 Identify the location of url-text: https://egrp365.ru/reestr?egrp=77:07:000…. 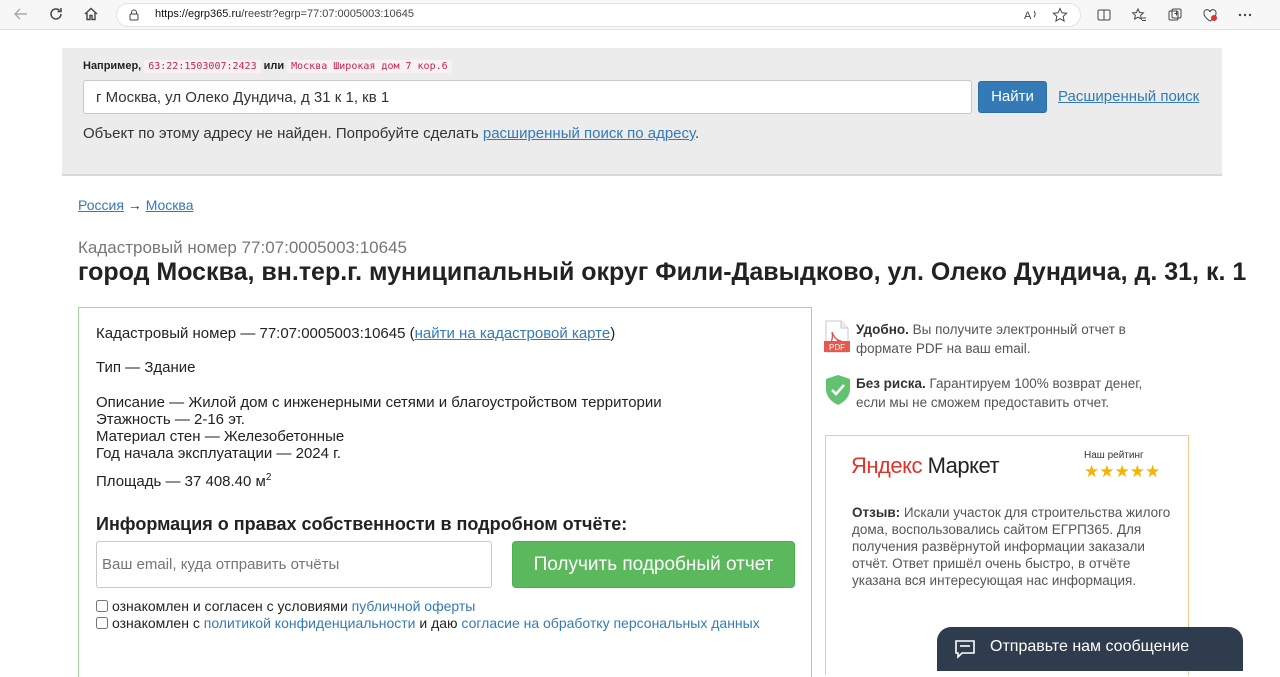
(285, 14).